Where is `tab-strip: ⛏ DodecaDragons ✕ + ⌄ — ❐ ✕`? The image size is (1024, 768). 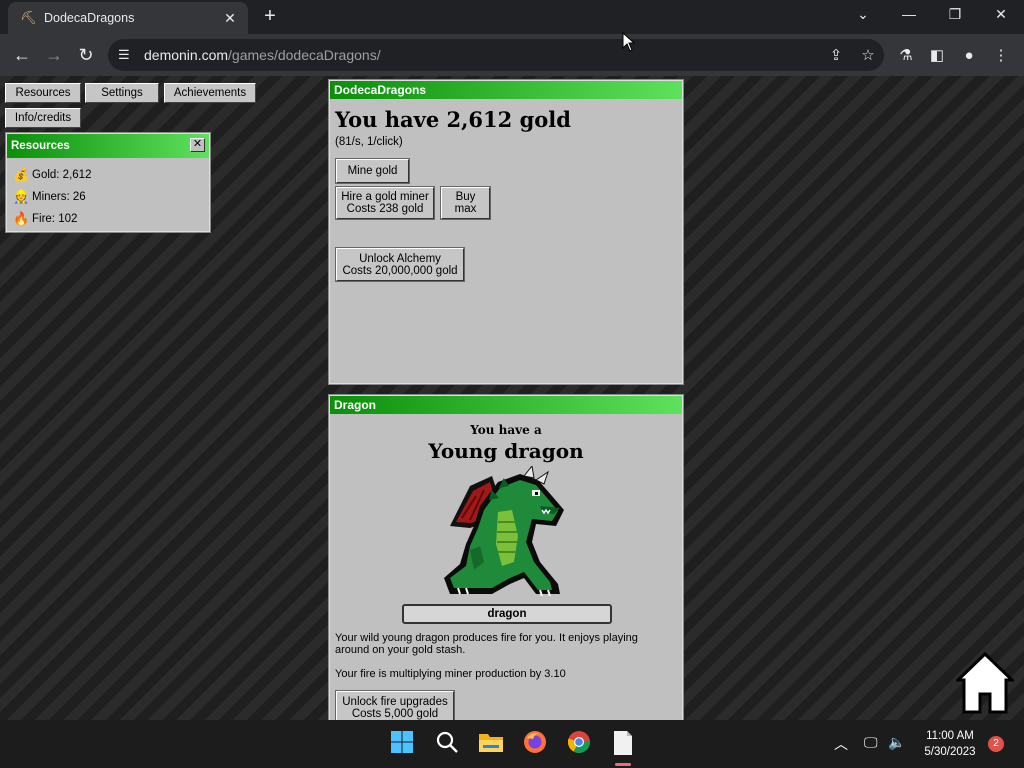 tab-strip: ⛏ DodecaDragons ✕ + ⌄ — ❐ ✕ is located at coordinates (512, 17).